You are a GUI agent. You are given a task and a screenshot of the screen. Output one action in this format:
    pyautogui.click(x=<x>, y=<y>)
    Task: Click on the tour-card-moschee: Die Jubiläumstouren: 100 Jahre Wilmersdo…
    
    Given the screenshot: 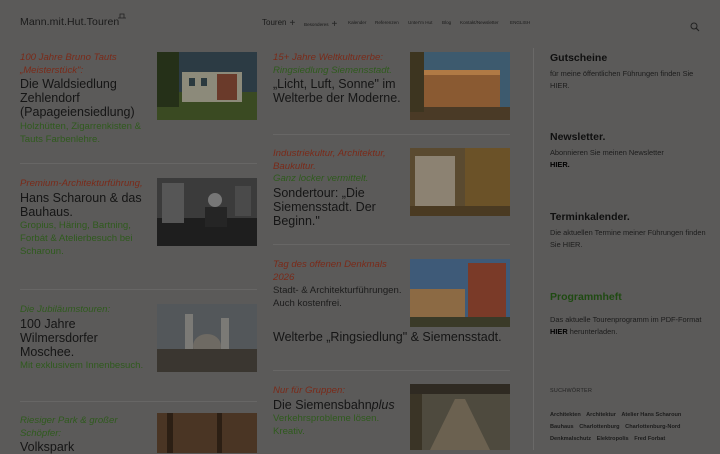 What is the action you would take?
    pyautogui.click(x=138, y=351)
    